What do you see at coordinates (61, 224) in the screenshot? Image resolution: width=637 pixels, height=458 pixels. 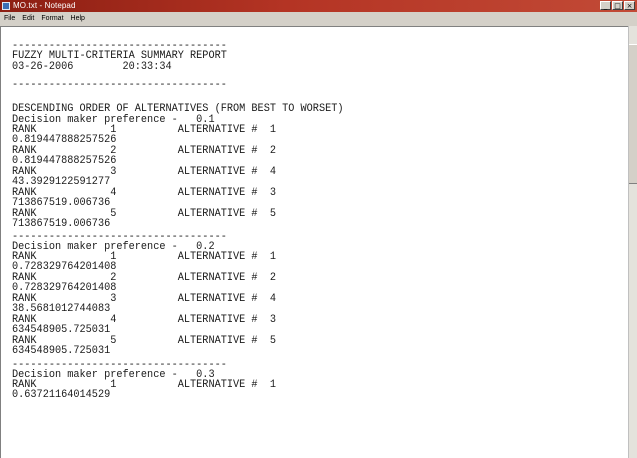 I see `text-line: 713867519.006736` at bounding box center [61, 224].